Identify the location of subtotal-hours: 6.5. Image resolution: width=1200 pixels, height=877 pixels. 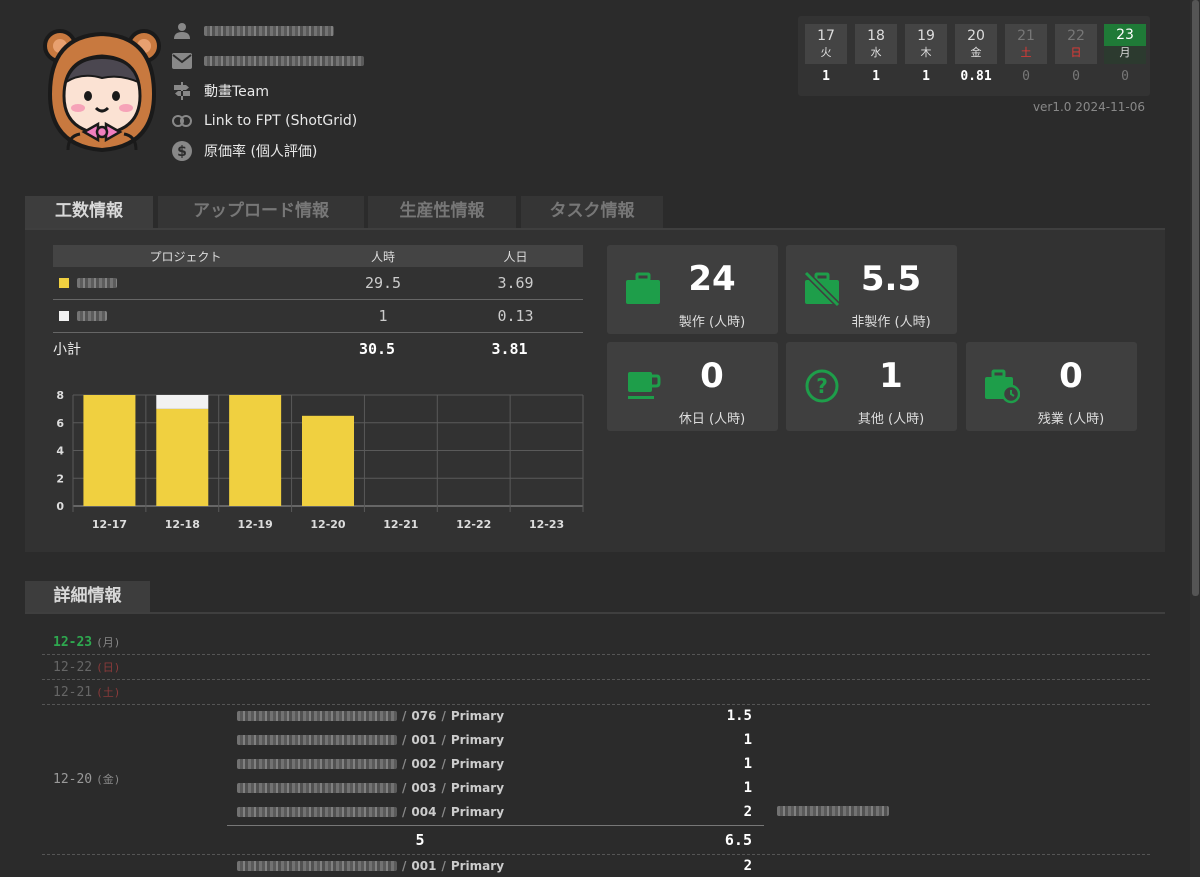
(738, 840).